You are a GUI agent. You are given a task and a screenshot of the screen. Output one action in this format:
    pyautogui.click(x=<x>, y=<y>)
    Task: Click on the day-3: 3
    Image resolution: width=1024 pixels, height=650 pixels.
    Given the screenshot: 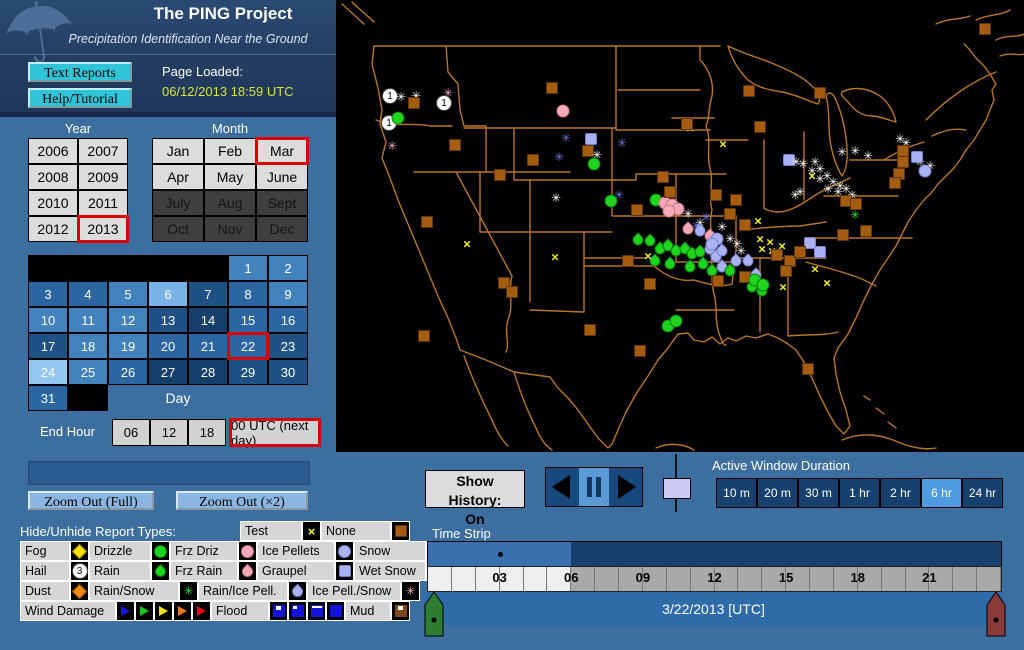 What is the action you would take?
    pyautogui.click(x=48, y=294)
    